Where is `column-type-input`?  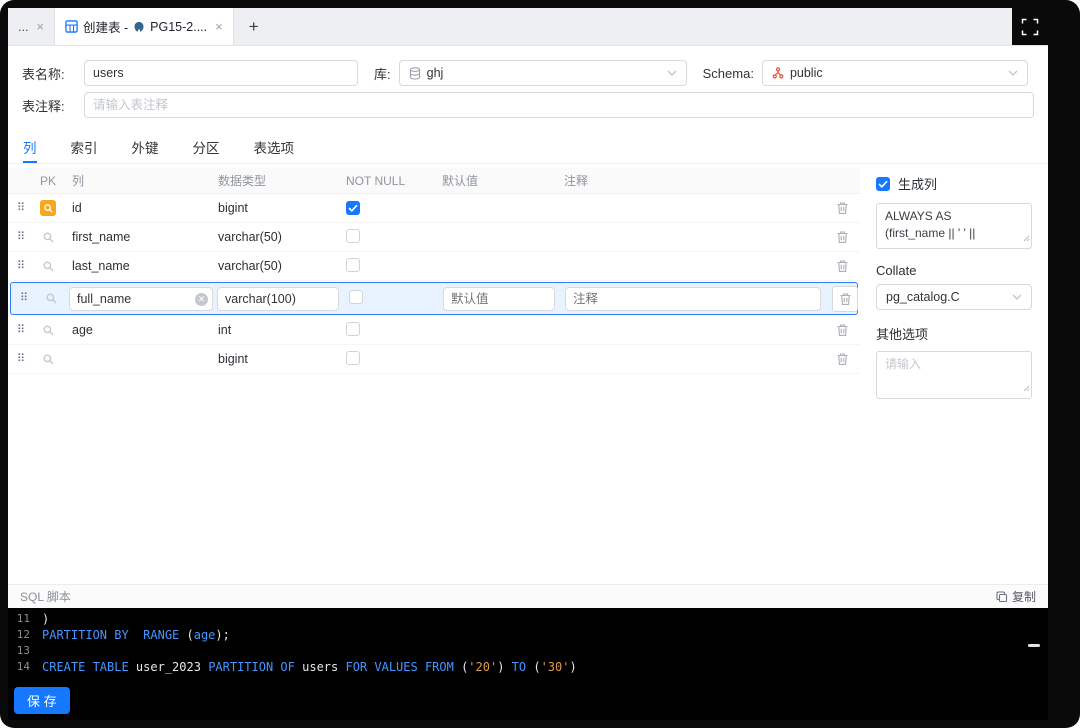 column-type-input is located at coordinates (278, 298).